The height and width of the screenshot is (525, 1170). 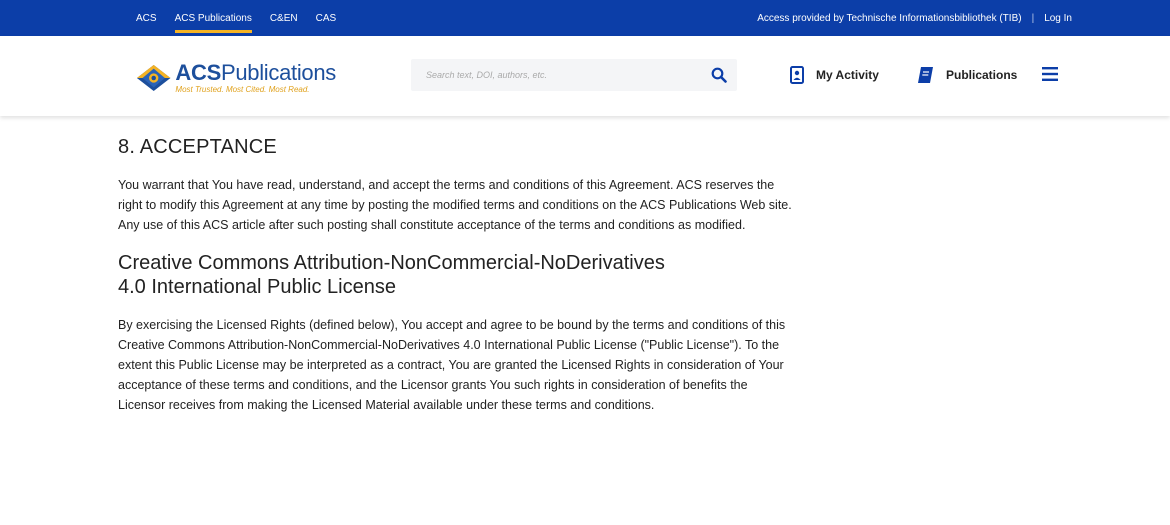 I want to click on link-cas: CAS, so click(x=326, y=18).